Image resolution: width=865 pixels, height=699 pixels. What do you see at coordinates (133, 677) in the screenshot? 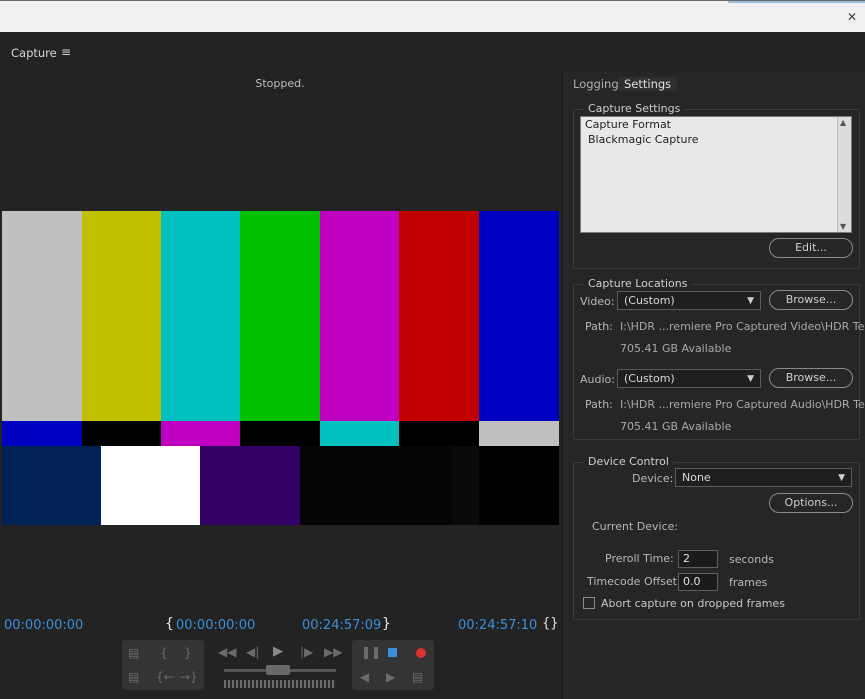
I see `scene-detect-icon: ▤` at bounding box center [133, 677].